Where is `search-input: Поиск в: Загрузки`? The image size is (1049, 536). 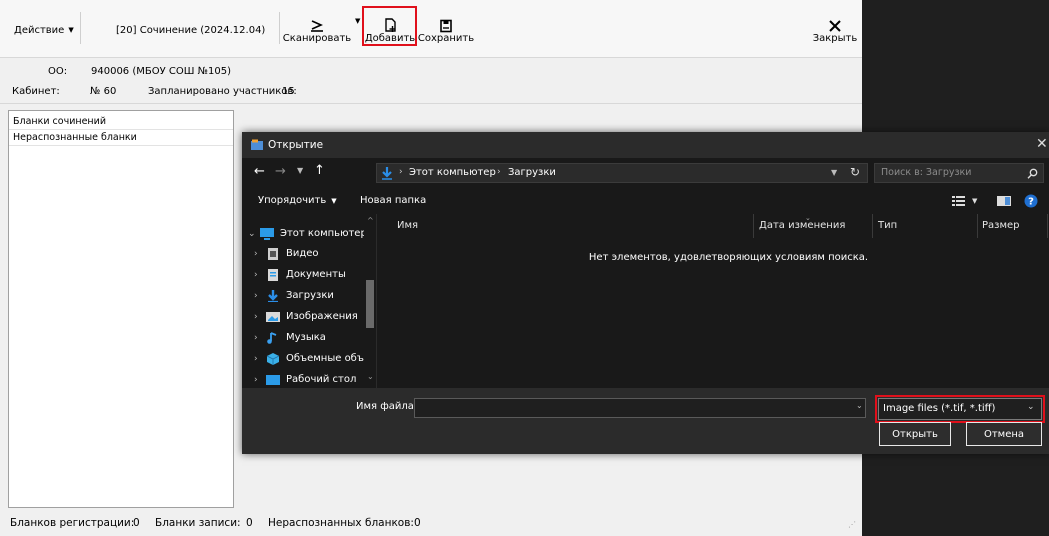 search-input: Поиск в: Загрузки is located at coordinates (959, 173).